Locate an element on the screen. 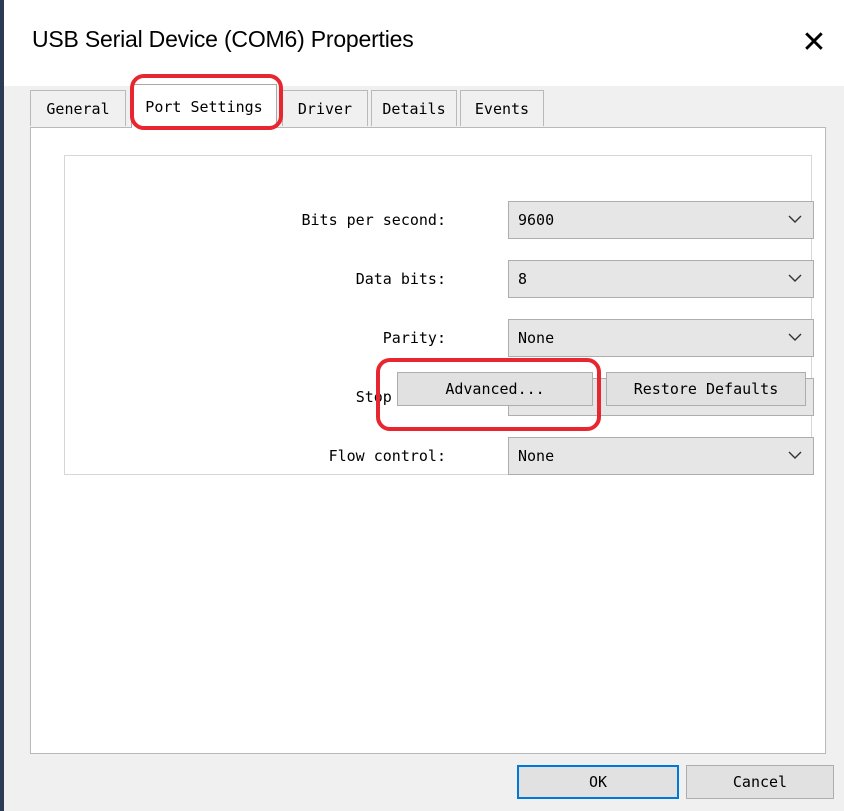 The image size is (844, 811). data-bits-label: Data bits: is located at coordinates (400, 279).